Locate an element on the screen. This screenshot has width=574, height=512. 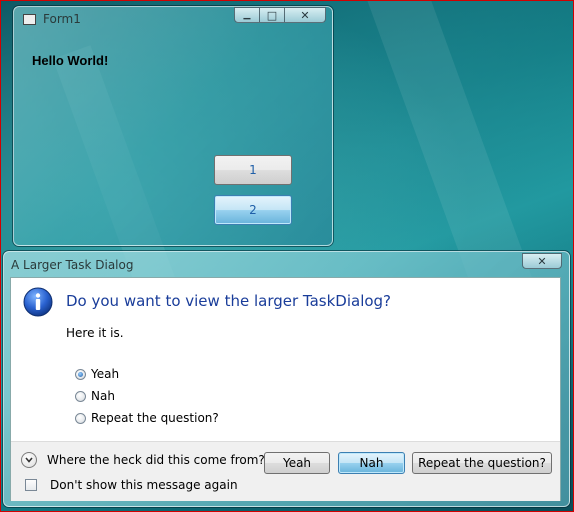
verification-checkbox-row: Don't show this message again is located at coordinates (131, 485).